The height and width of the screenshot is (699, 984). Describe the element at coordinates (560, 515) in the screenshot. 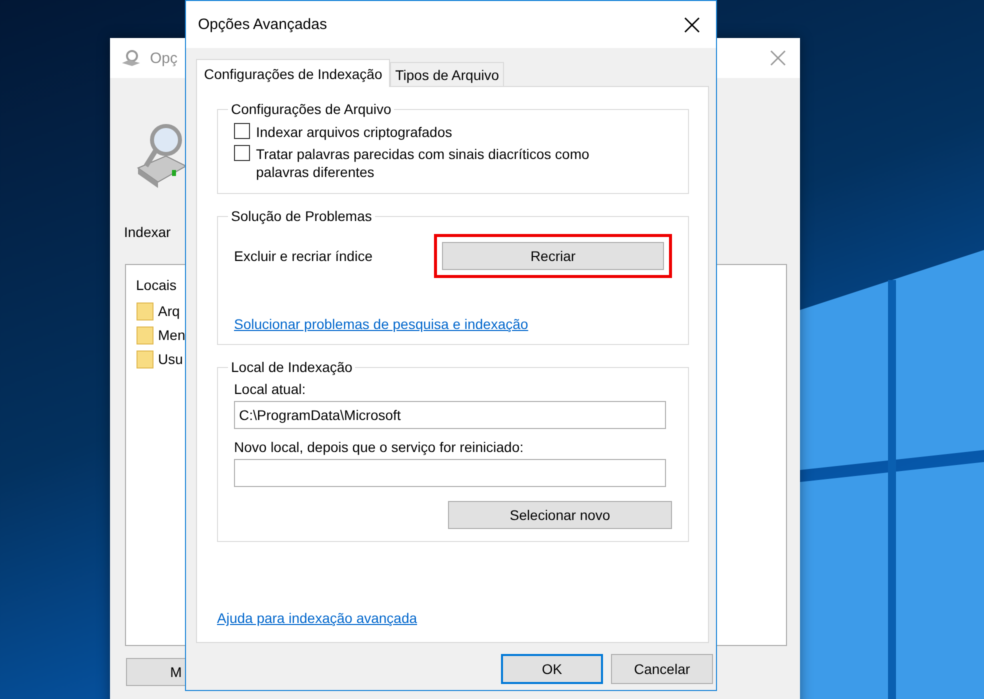

I see `select-new-button: Selecionar novo` at that location.